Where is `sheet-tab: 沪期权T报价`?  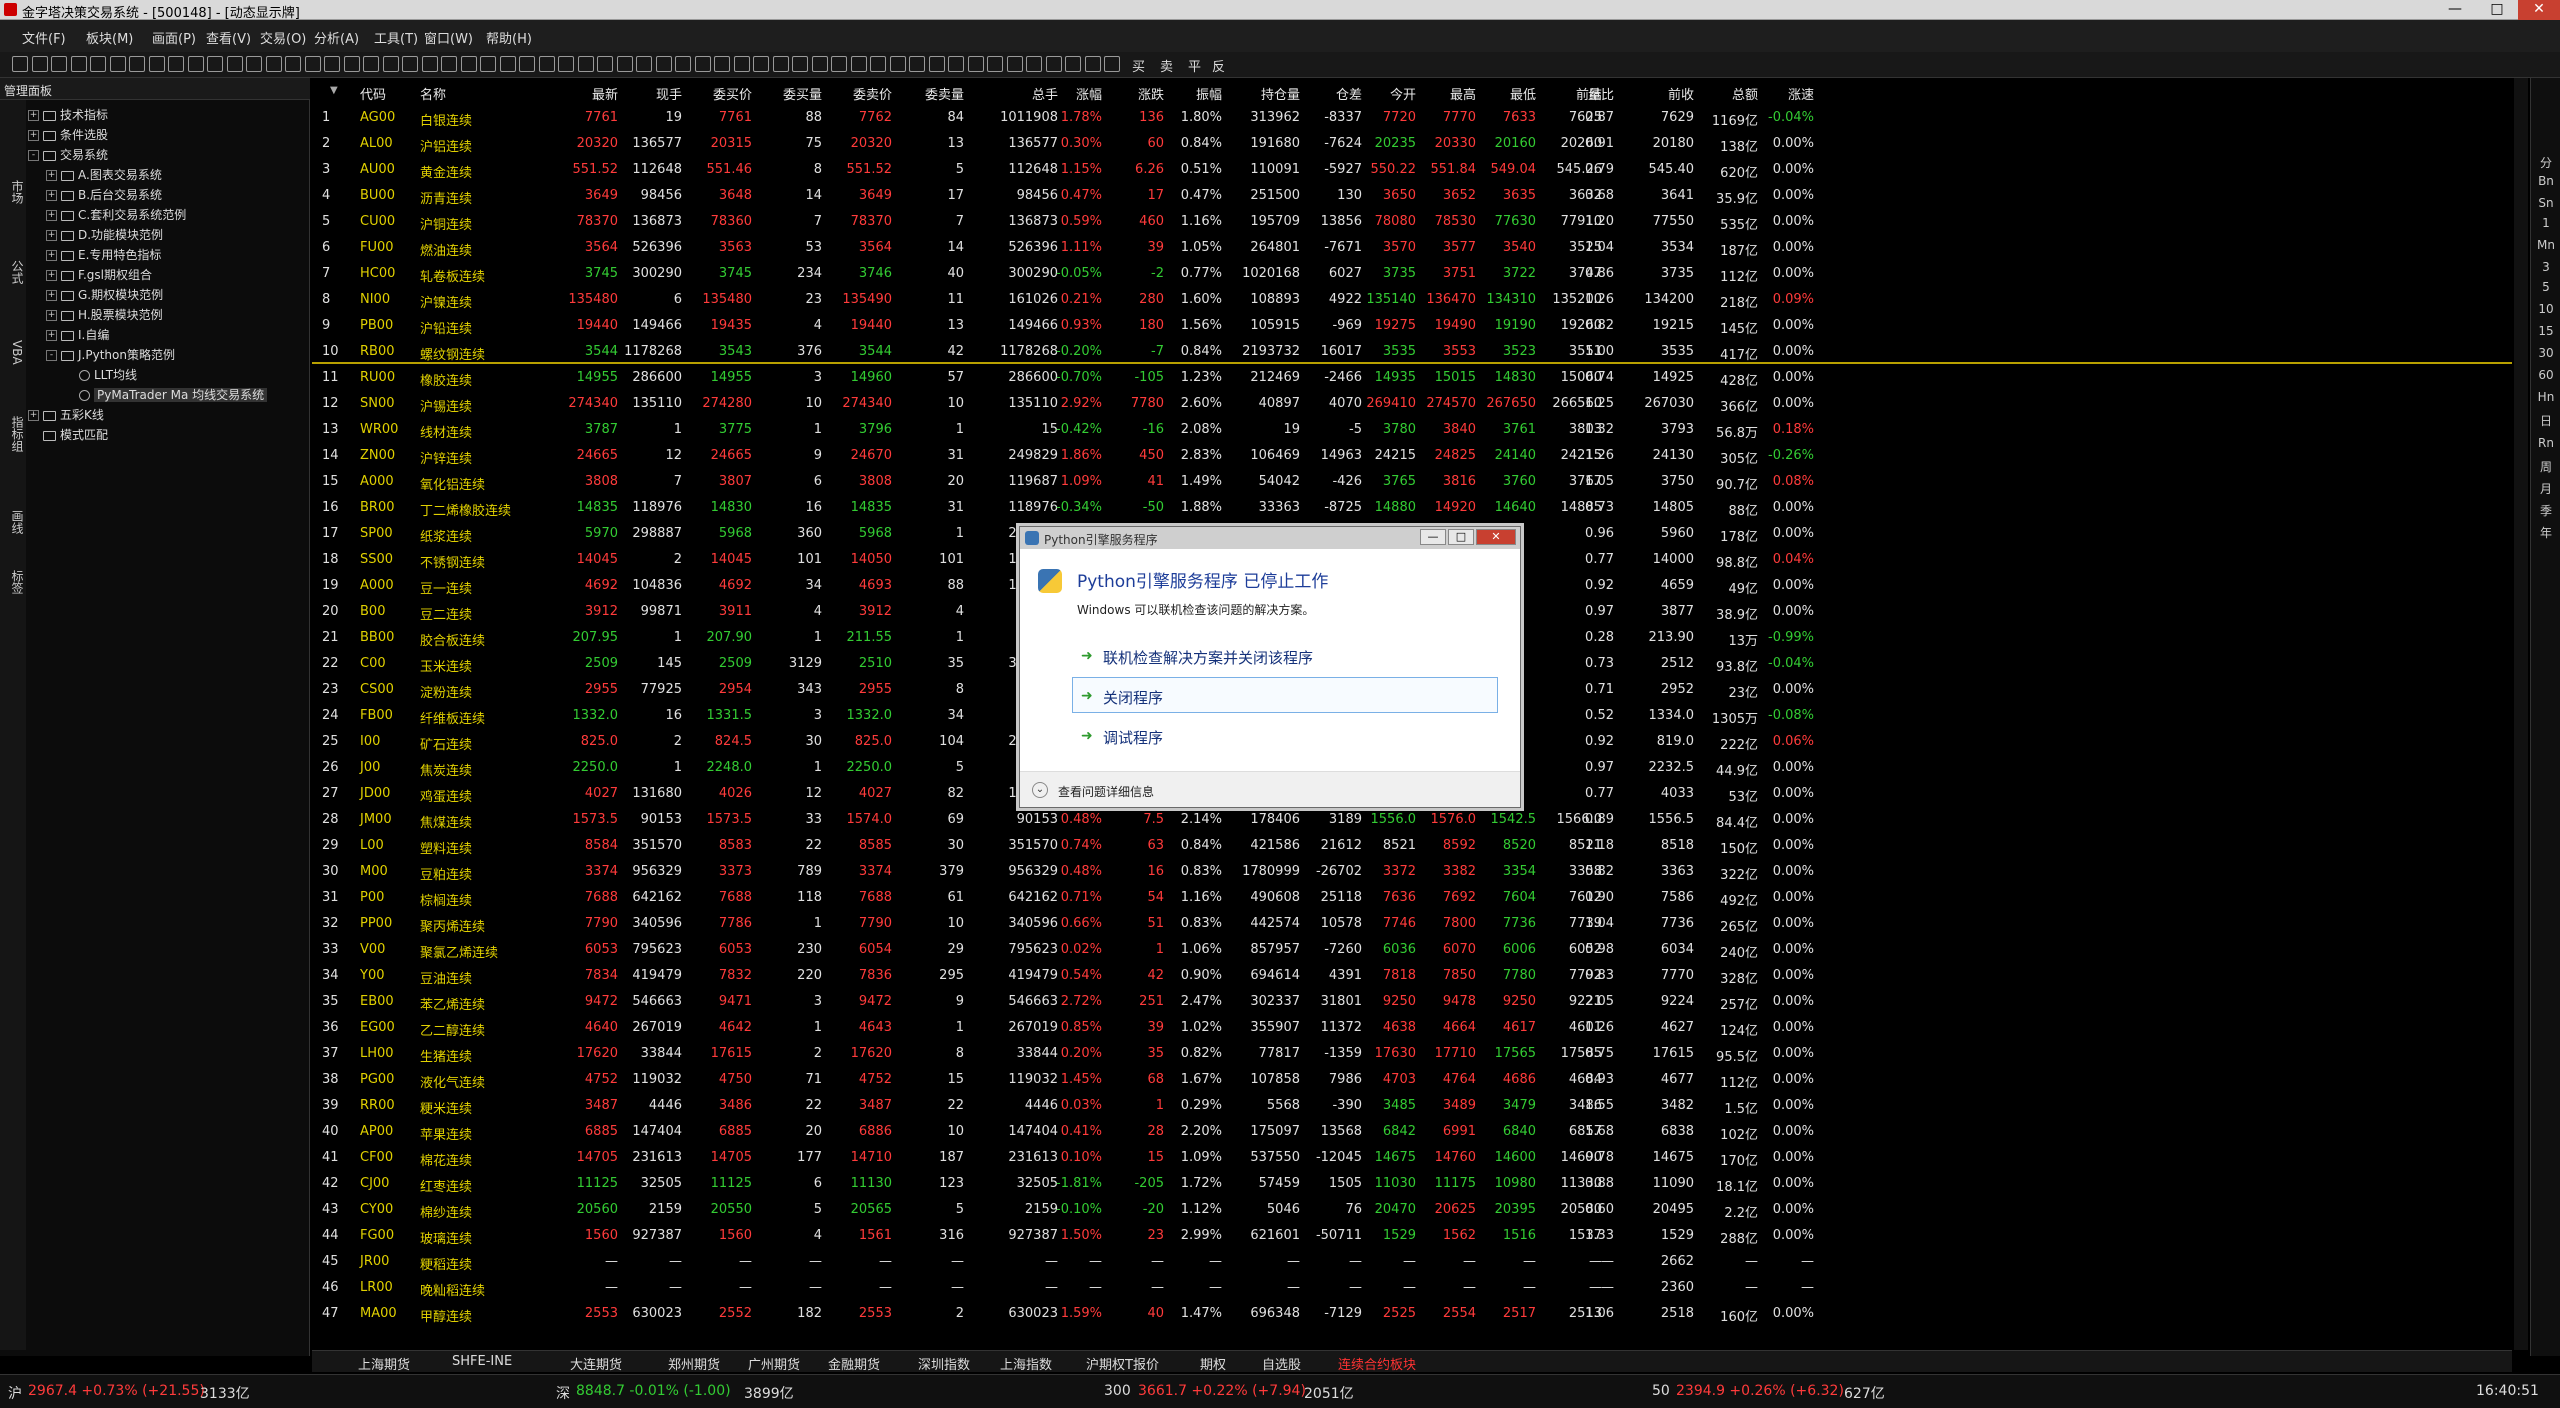
sheet-tab: 沪期权T报价 is located at coordinates (1122, 1363).